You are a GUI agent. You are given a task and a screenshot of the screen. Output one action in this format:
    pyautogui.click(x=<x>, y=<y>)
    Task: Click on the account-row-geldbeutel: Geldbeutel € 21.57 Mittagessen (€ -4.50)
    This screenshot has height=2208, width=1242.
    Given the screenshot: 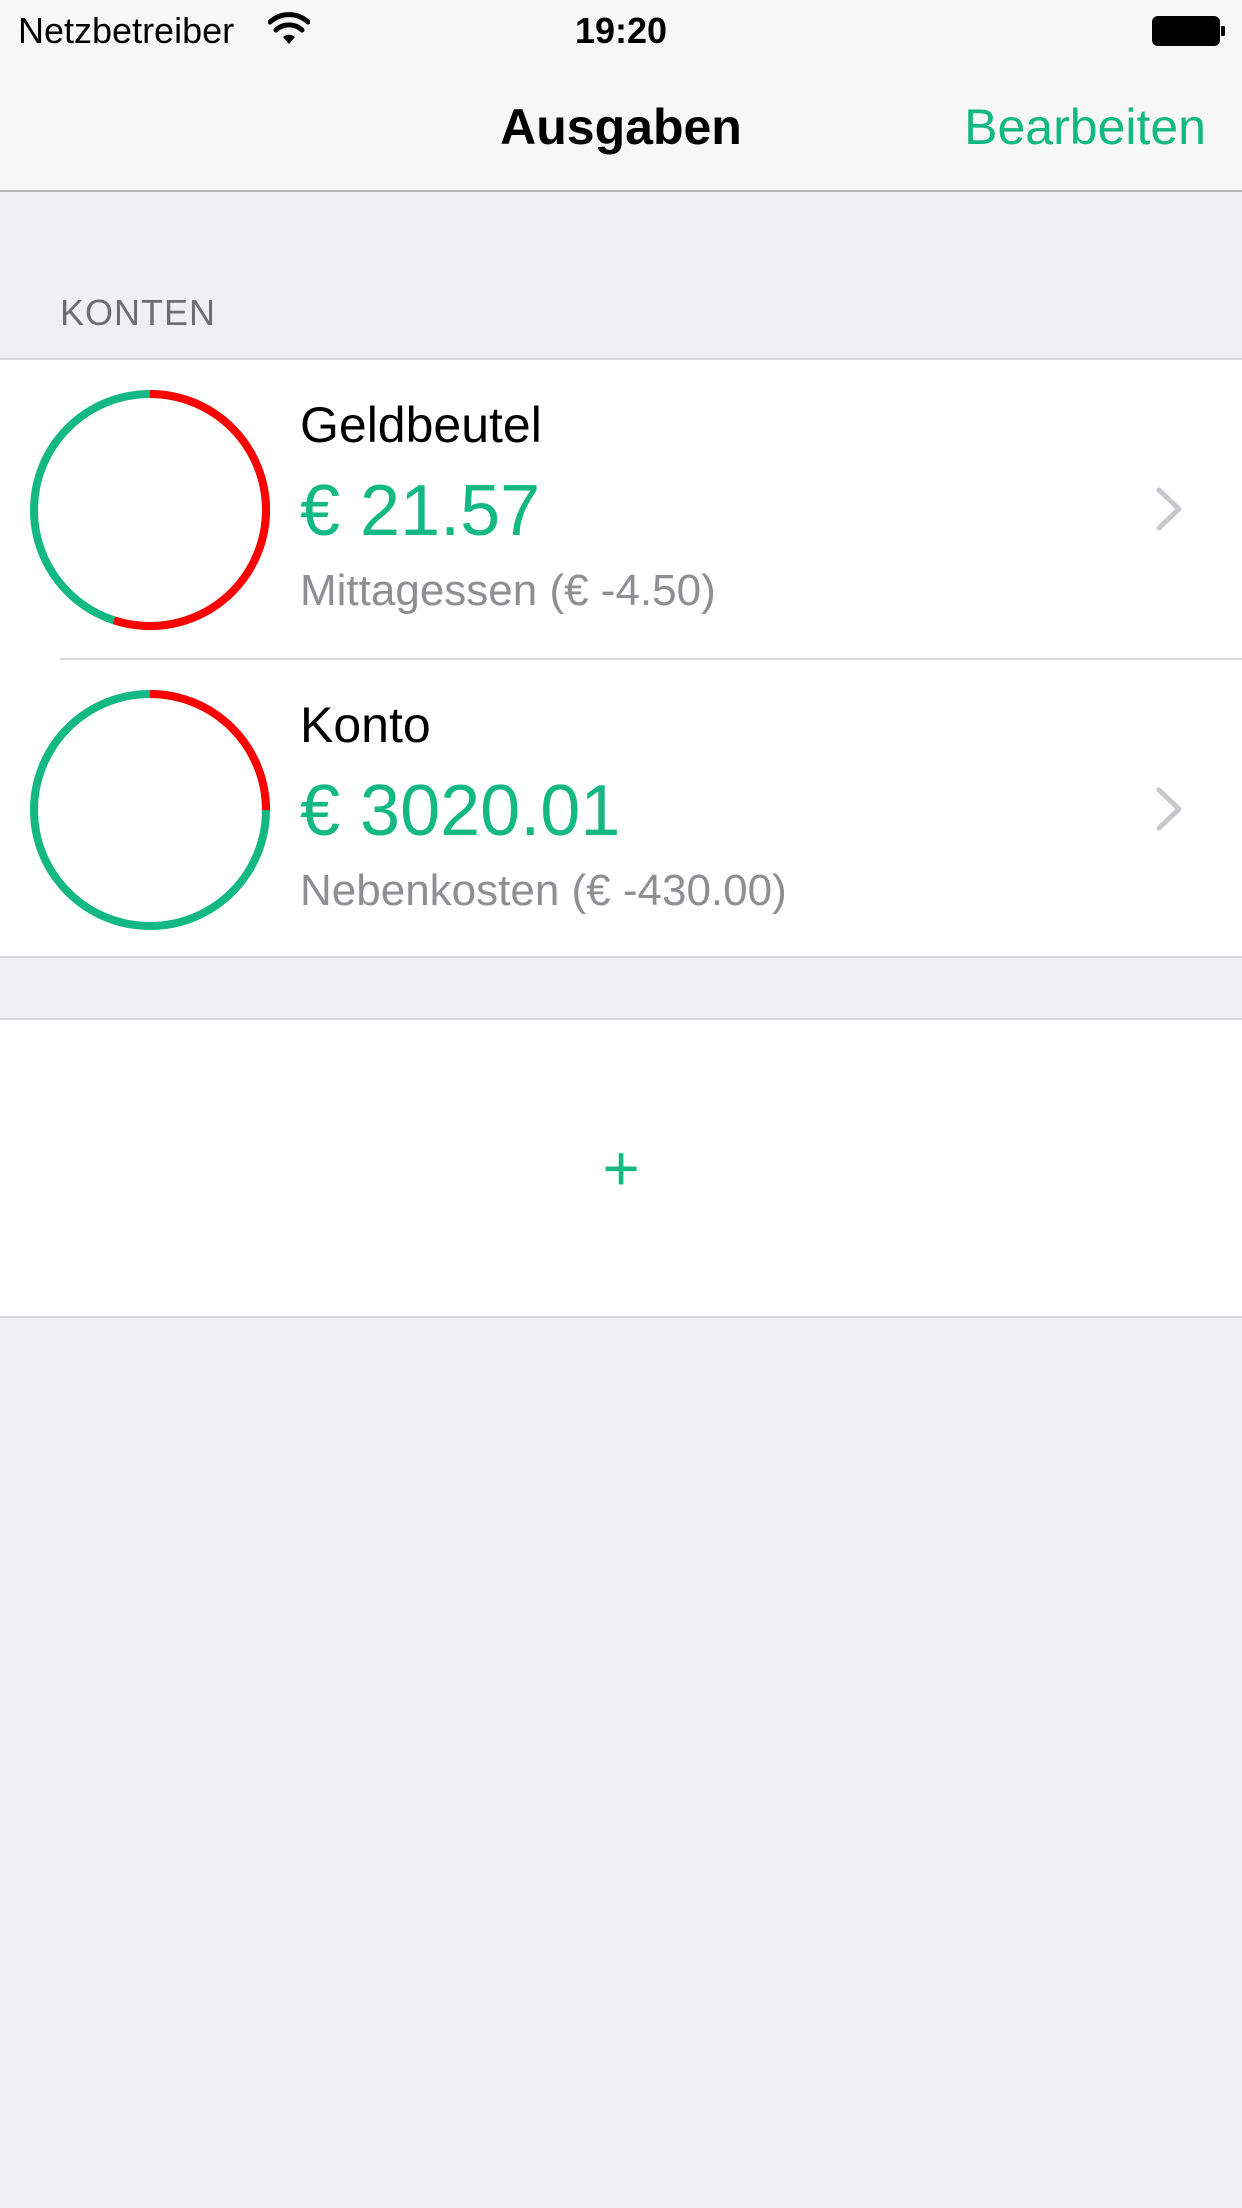 What is the action you would take?
    pyautogui.click(x=621, y=510)
    